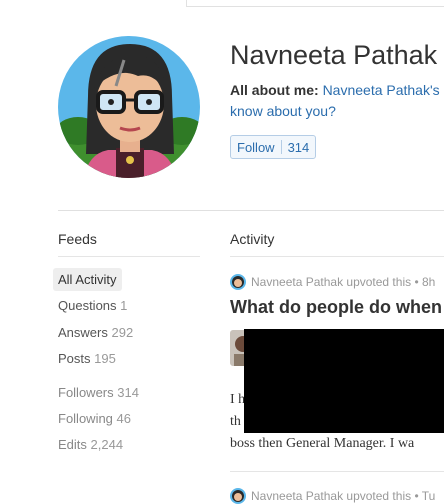  I want to click on sidebar-item-count: 2,244, so click(107, 444).